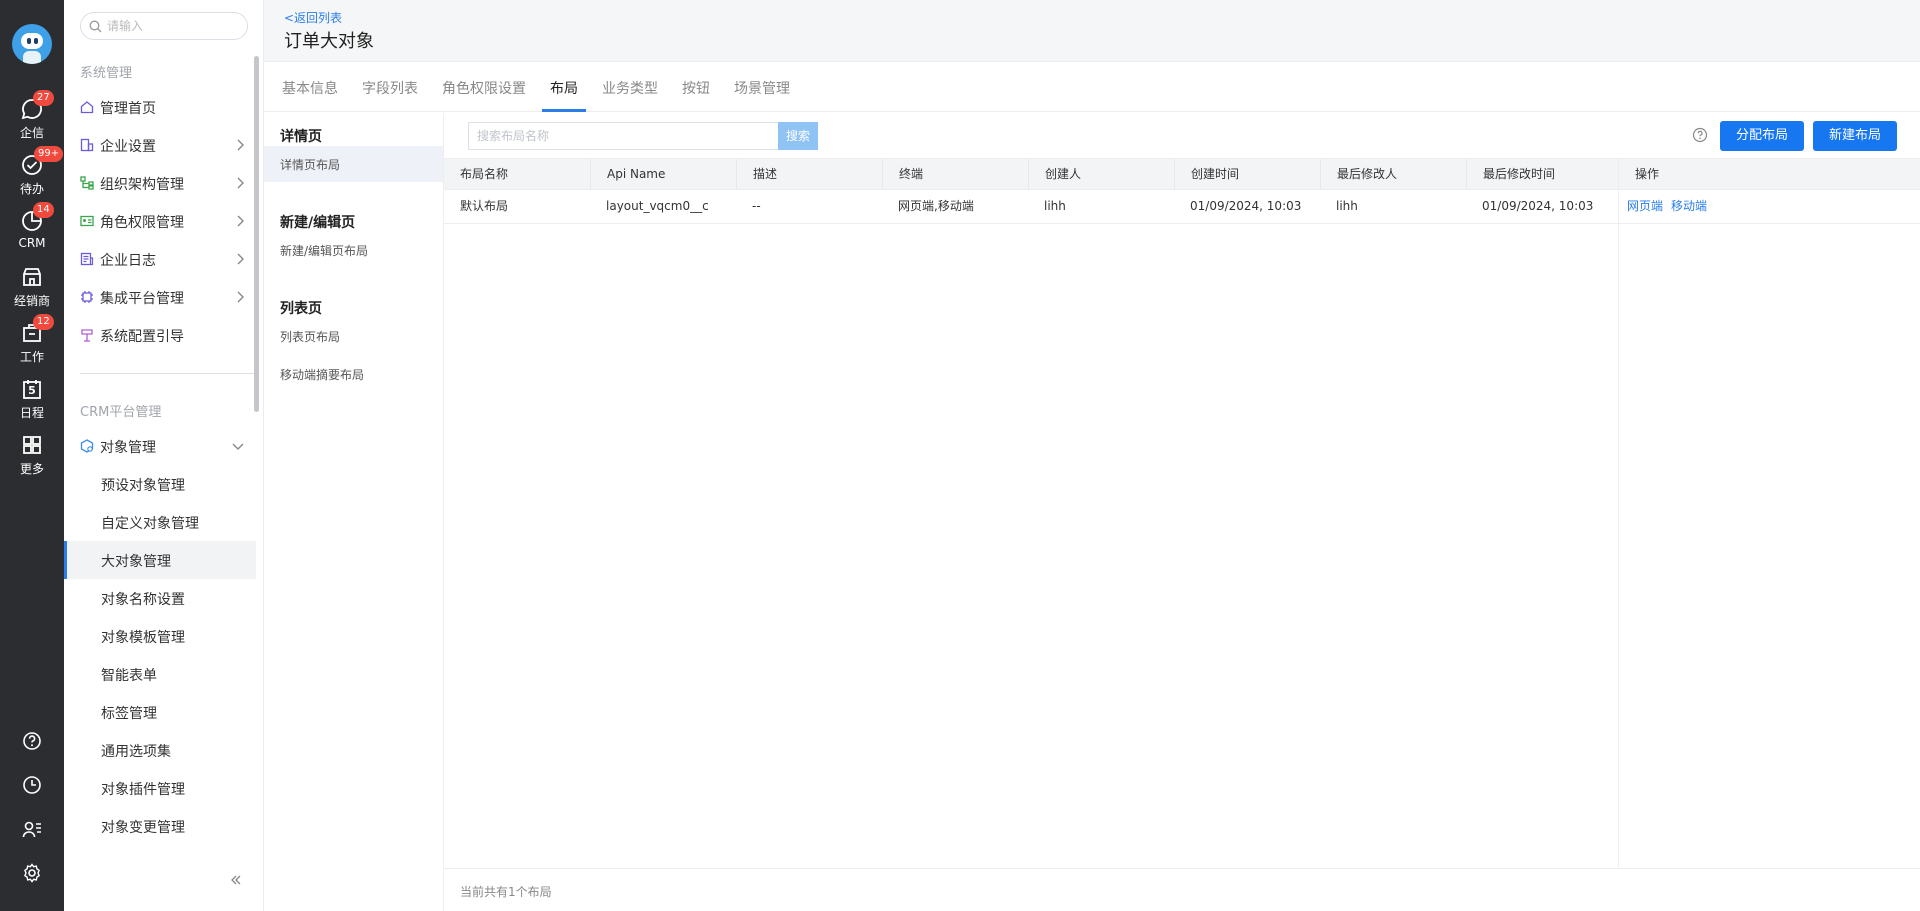 This screenshot has height=911, width=1920. What do you see at coordinates (657, 206) in the screenshot?
I see `cell-api-name: layout_vqcm0__c` at bounding box center [657, 206].